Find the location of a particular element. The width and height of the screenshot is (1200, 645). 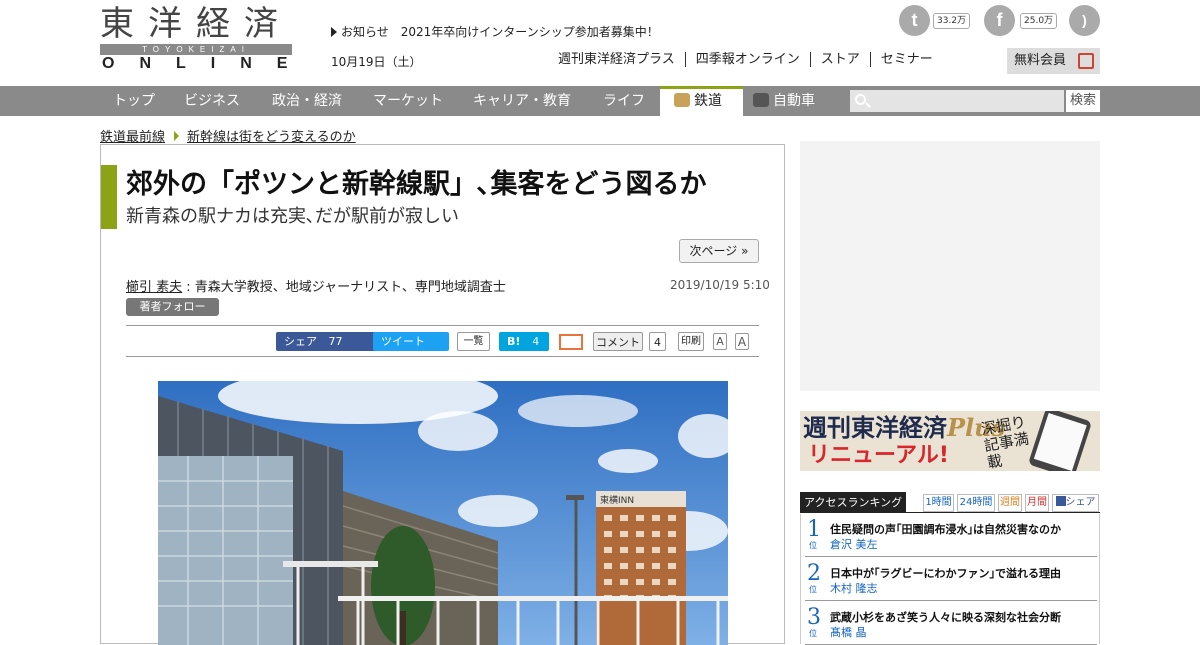

smartphone-image is located at coordinates (1060, 441).